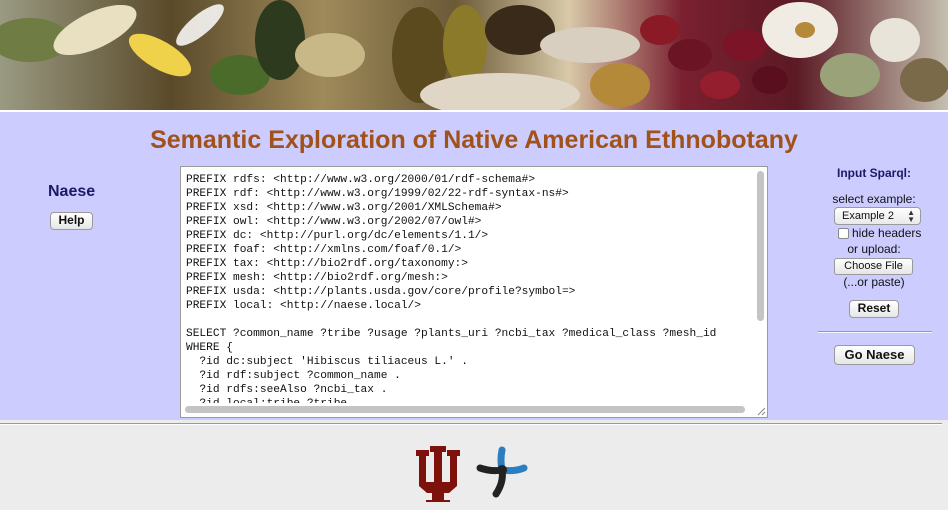 Image resolution: width=948 pixels, height=510 pixels. Describe the element at coordinates (887, 233) in the screenshot. I see `hide-headers-label: hide headers` at that location.